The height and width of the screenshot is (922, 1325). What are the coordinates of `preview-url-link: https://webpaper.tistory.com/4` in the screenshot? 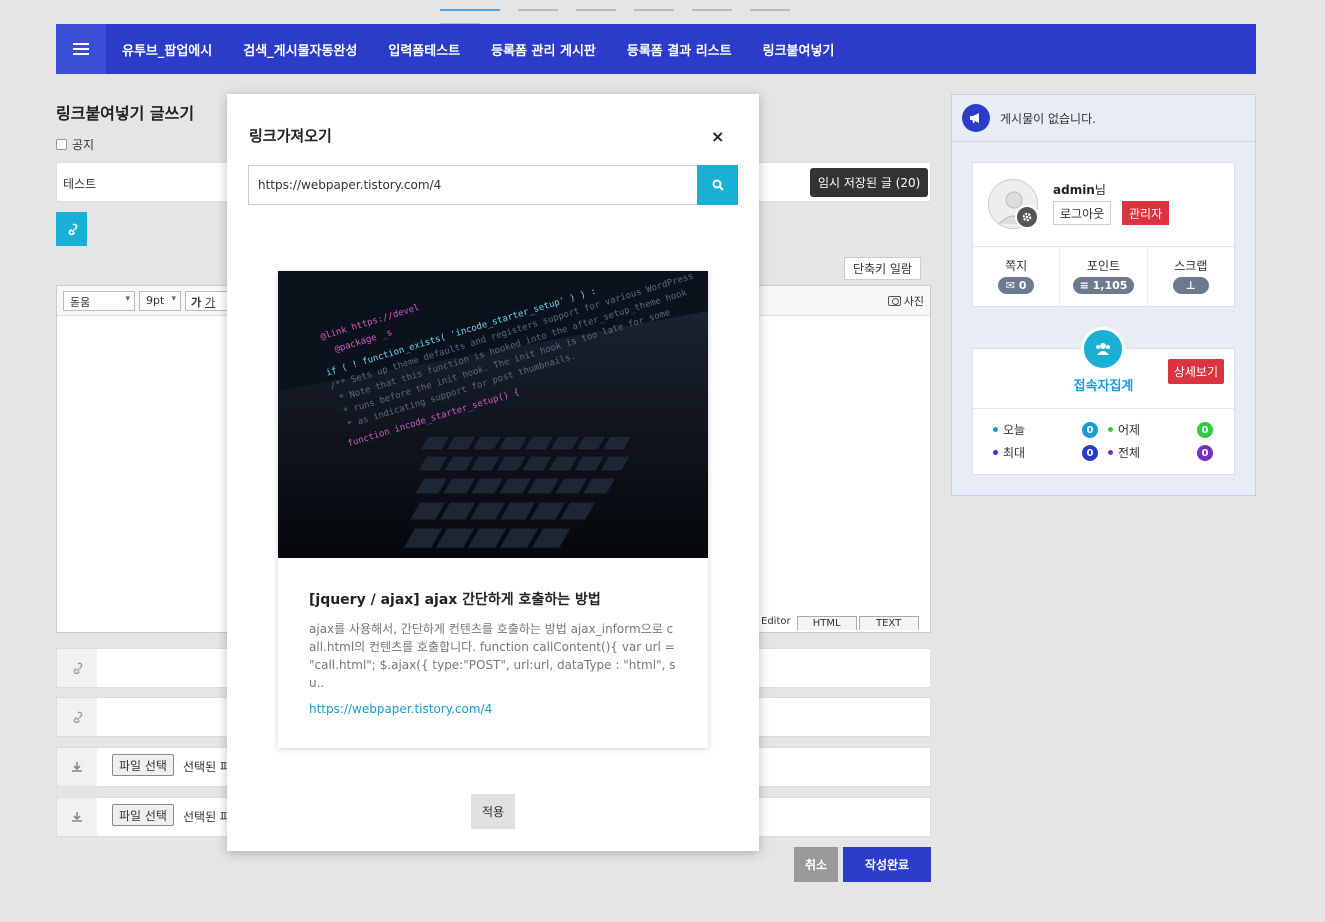 It's located at (400, 709).